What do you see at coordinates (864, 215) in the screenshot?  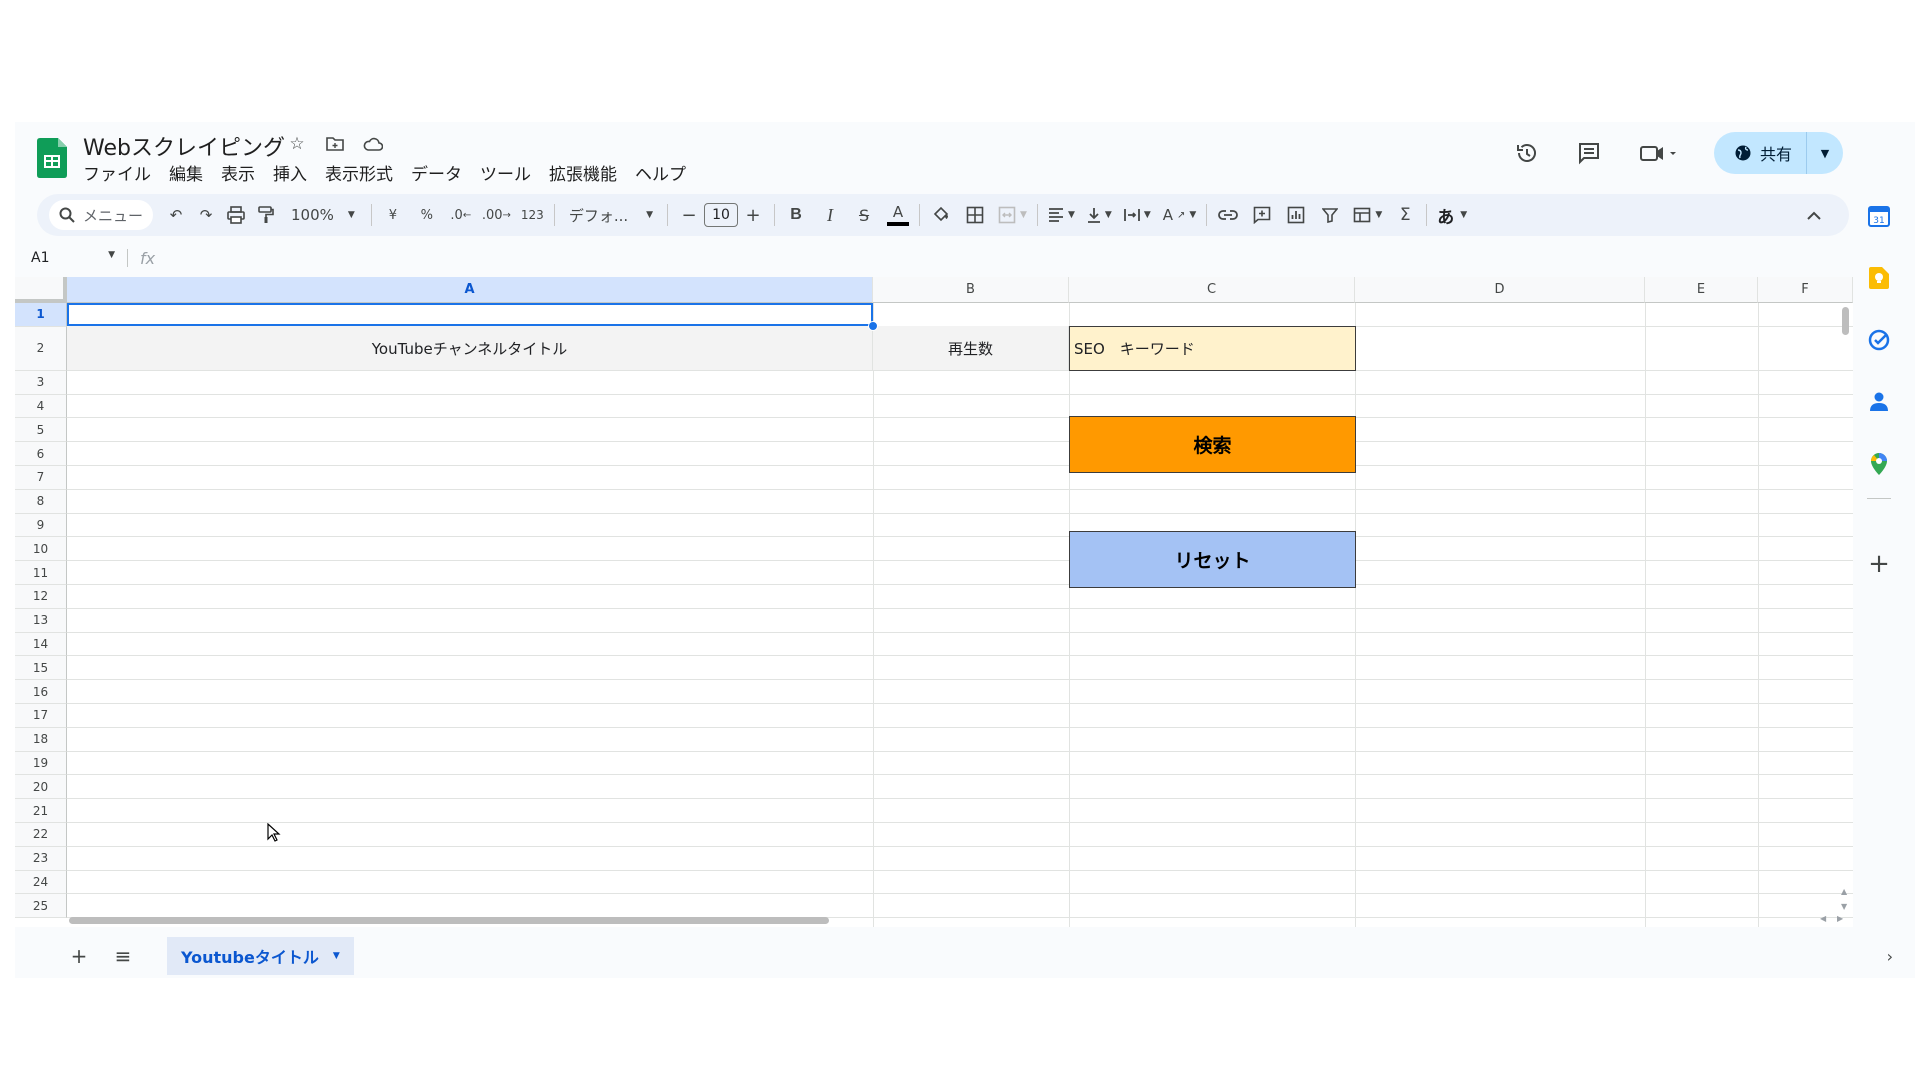 I see `strikethrough-icon: S` at bounding box center [864, 215].